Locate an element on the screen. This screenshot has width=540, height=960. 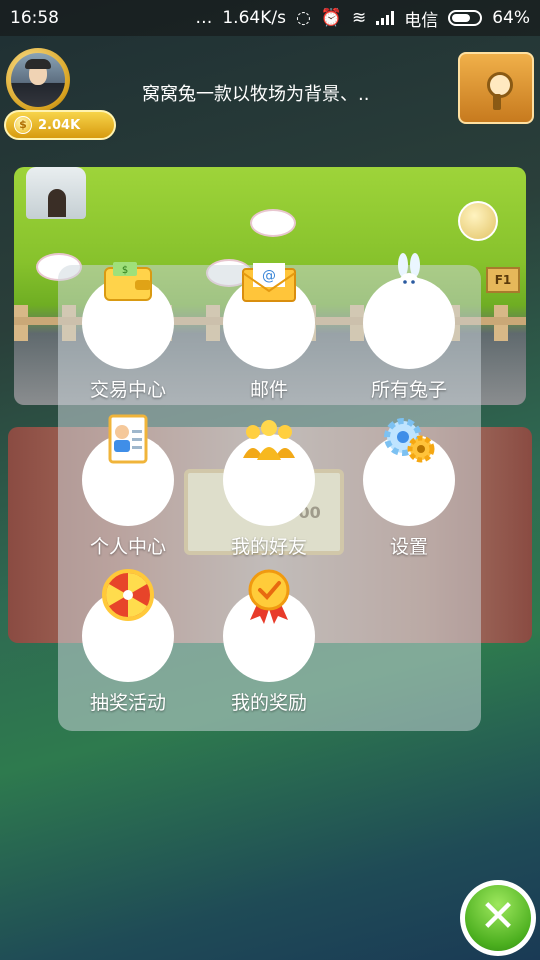
menu-label: 设置 is located at coordinates (408, 547).